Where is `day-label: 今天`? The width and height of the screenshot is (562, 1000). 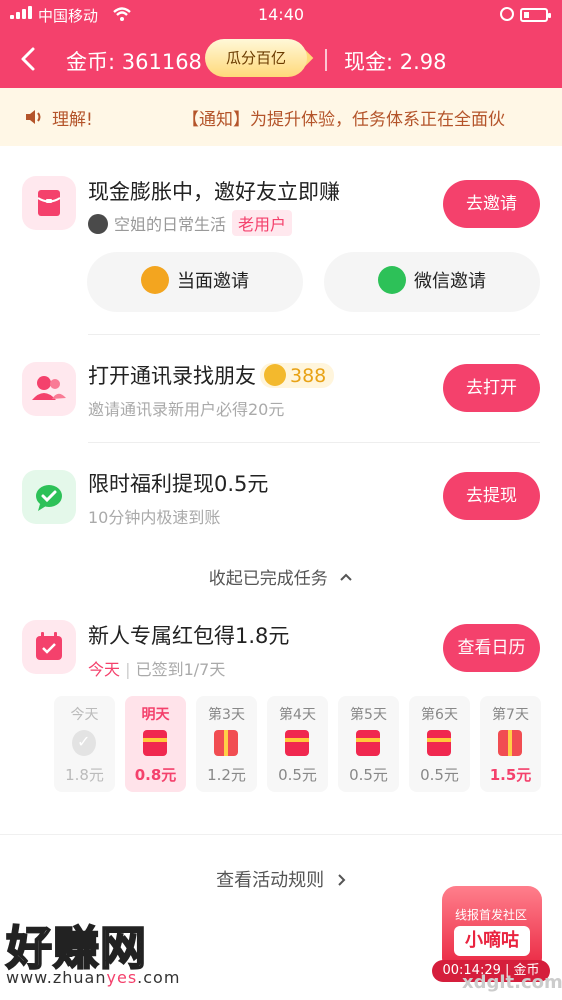 day-label: 今天 is located at coordinates (84, 715).